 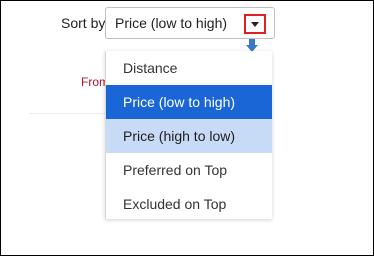 I want to click on option-price-high-to-low: Price (high to low), so click(x=189, y=136).